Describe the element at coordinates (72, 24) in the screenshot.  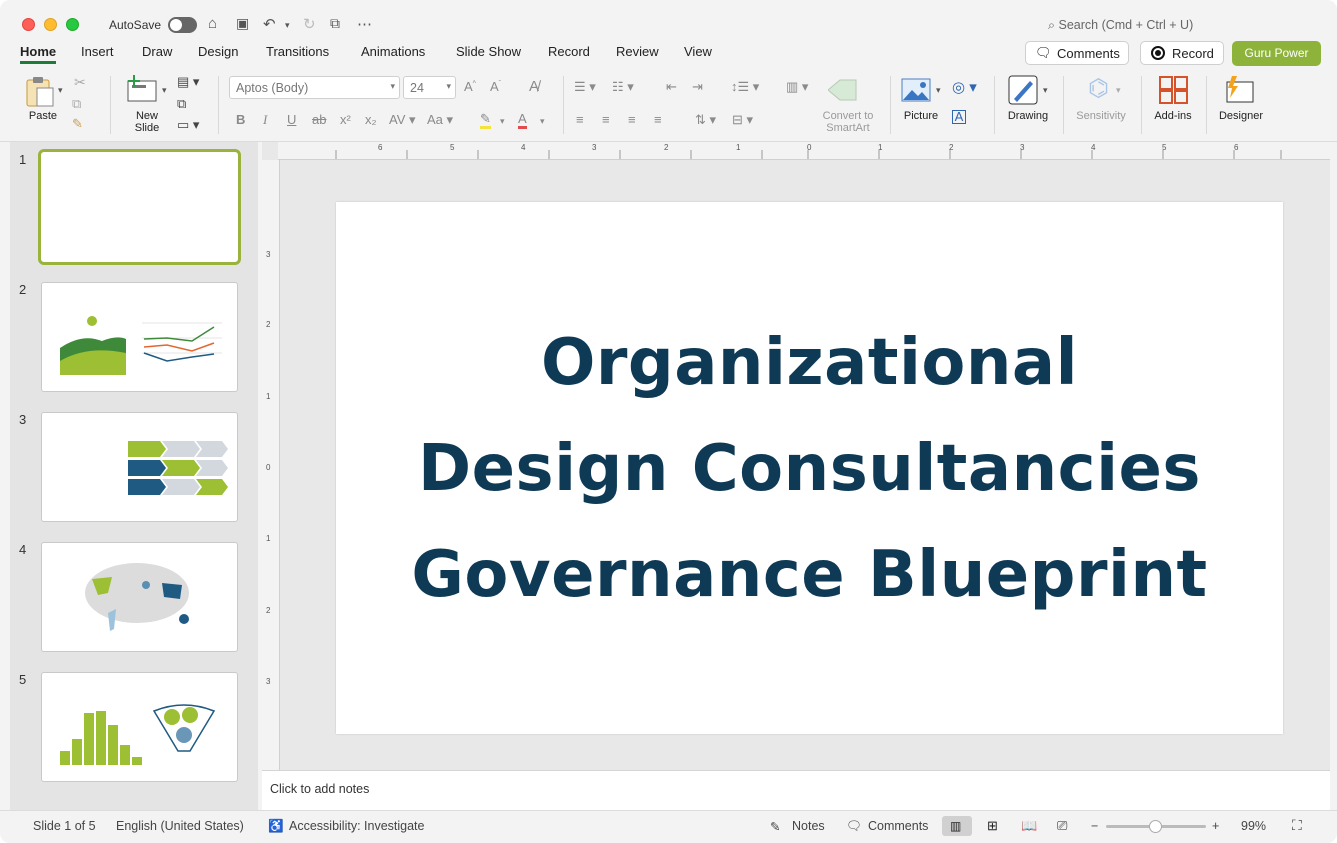
I see `zoom-window-button` at that location.